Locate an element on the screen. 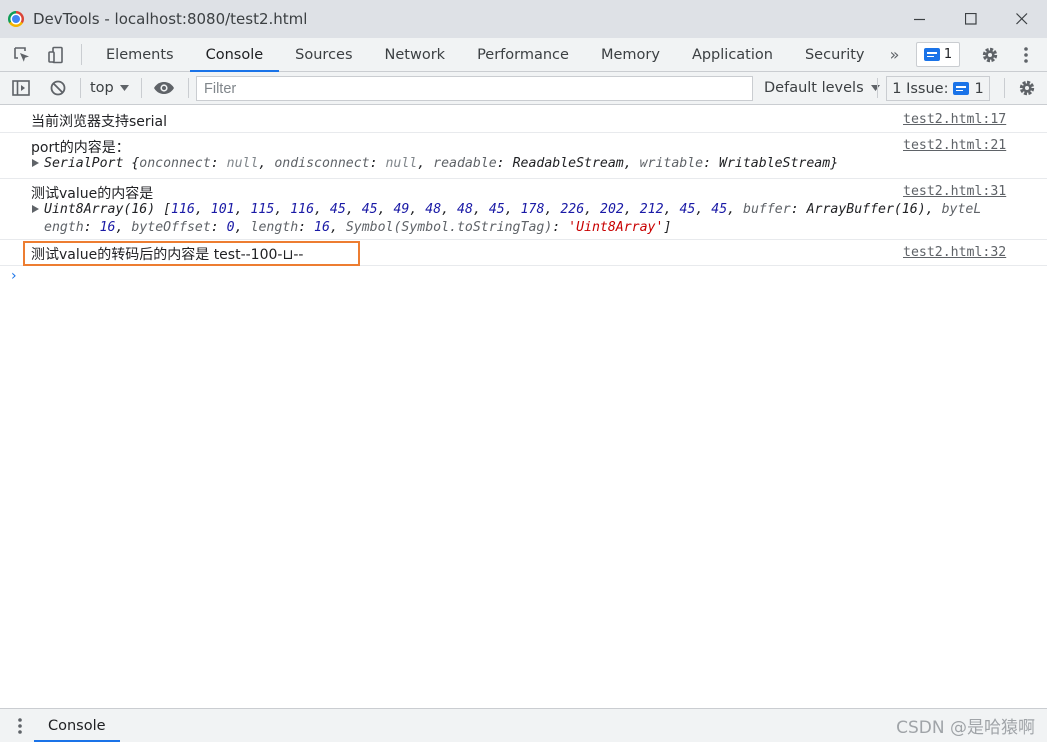  more-tabs-icon: » is located at coordinates (895, 54).